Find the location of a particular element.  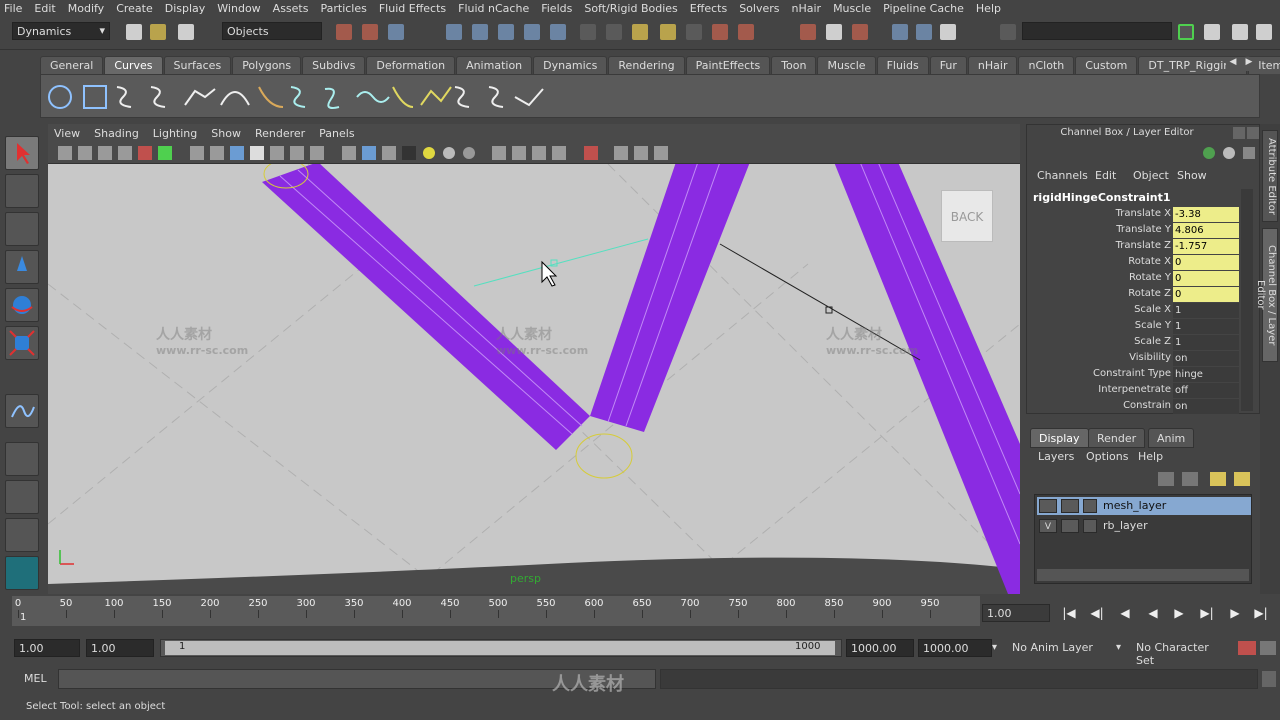

float-panel-icon is located at coordinates (1239, 133).